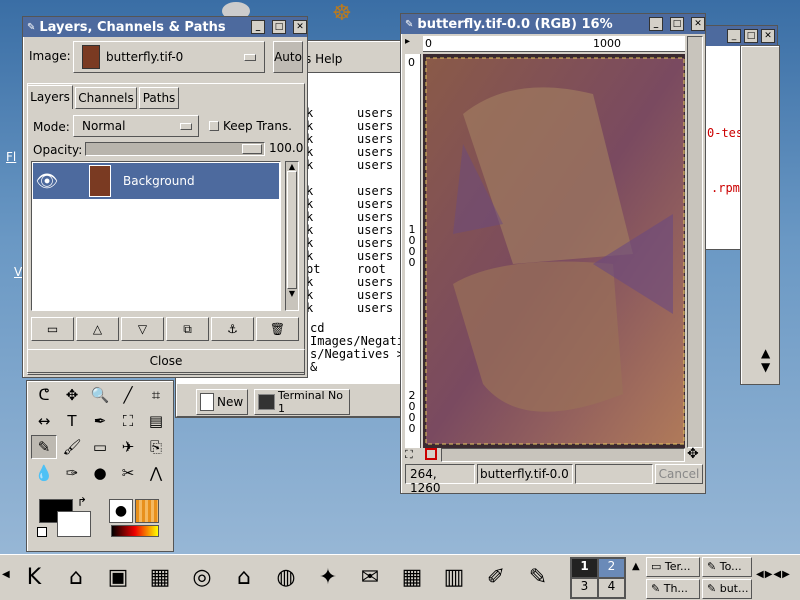 The width and height of the screenshot is (800, 600). What do you see at coordinates (44, 421) in the screenshot?
I see `flip-icon: ↔` at bounding box center [44, 421].